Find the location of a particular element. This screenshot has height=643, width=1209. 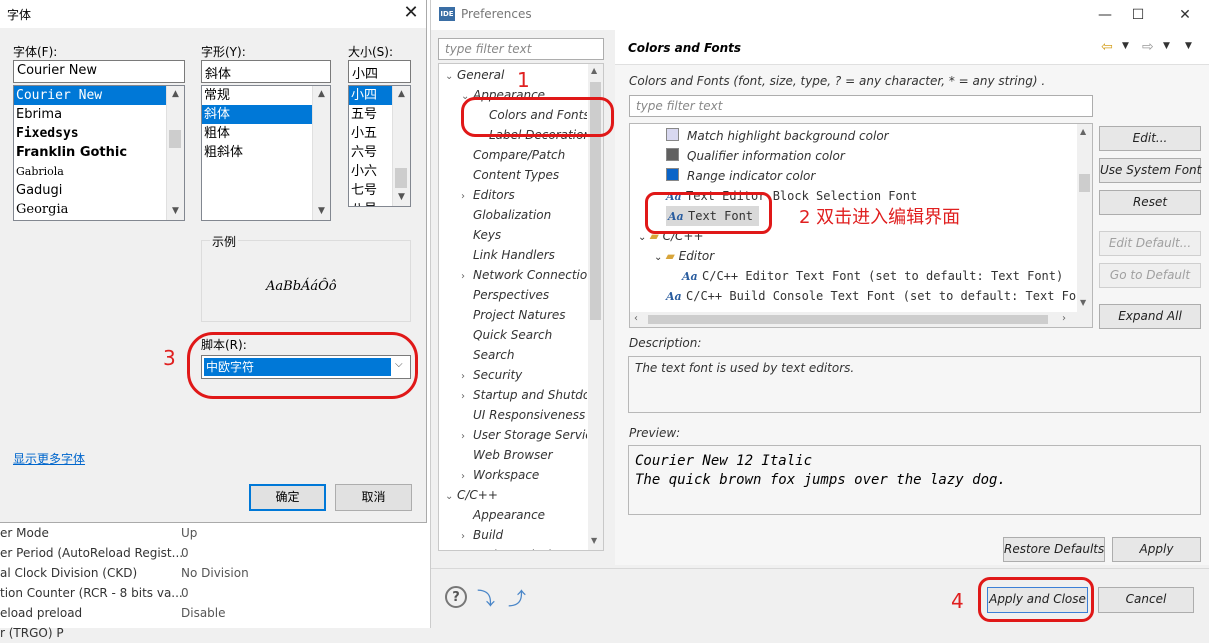

tree-item: Keys is located at coordinates (481, 235).